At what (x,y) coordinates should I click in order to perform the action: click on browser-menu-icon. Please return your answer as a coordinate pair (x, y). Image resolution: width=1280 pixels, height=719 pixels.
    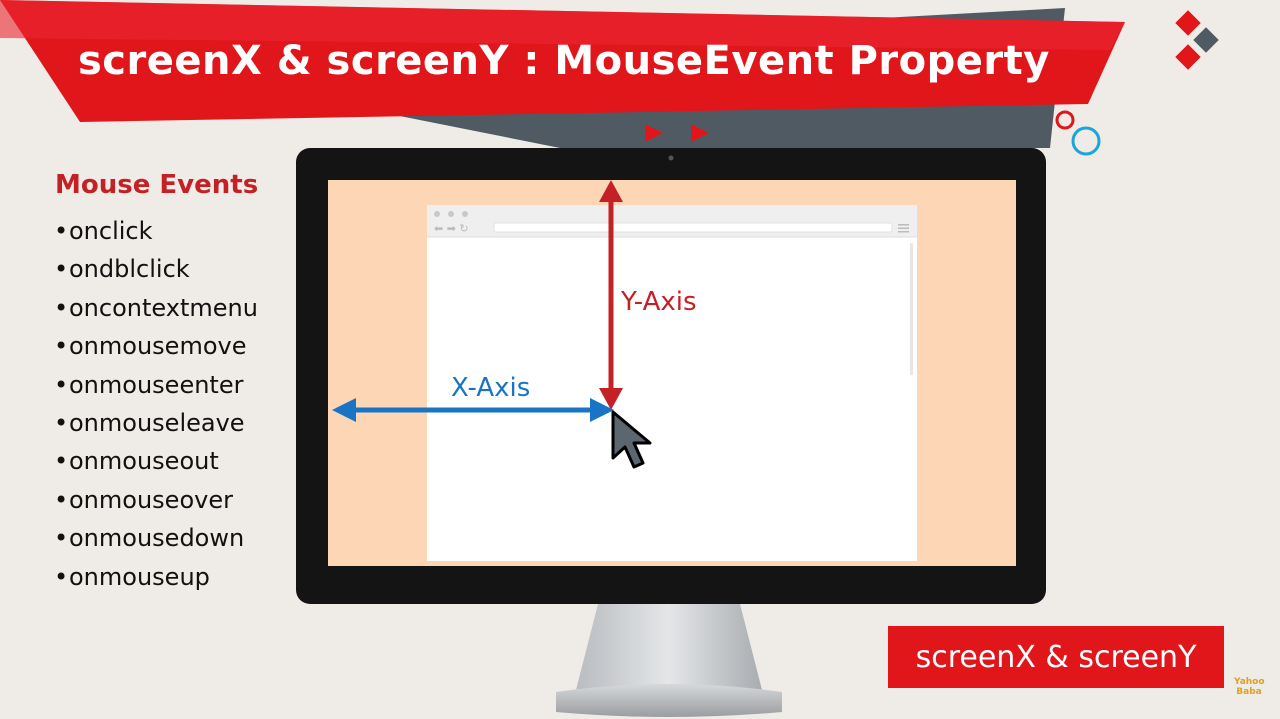
    Looking at the image, I should click on (903, 228).